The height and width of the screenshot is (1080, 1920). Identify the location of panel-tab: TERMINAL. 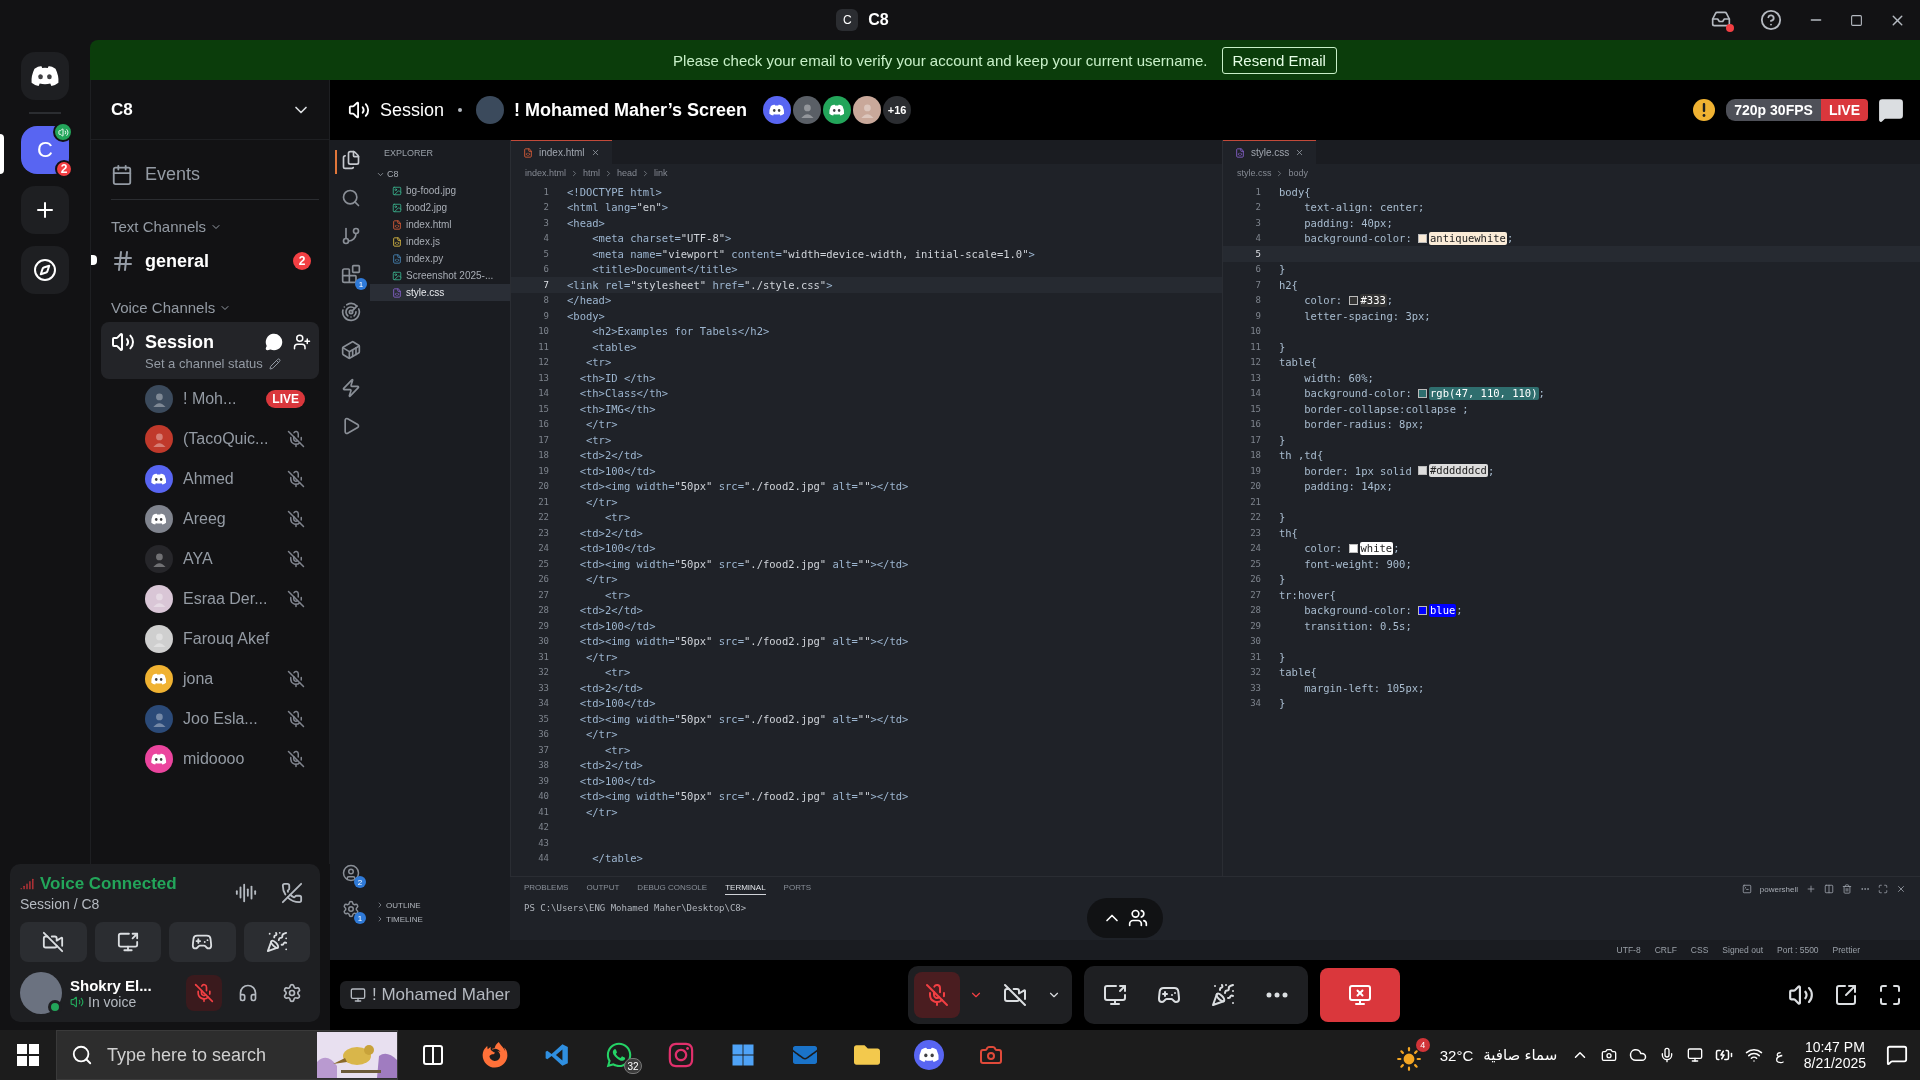
(745, 889).